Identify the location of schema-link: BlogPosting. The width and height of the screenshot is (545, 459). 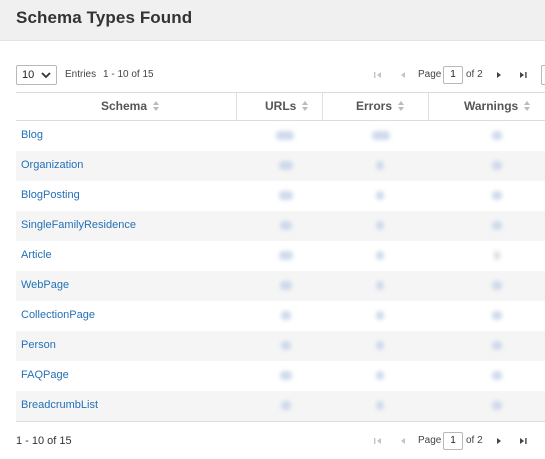
(50, 195).